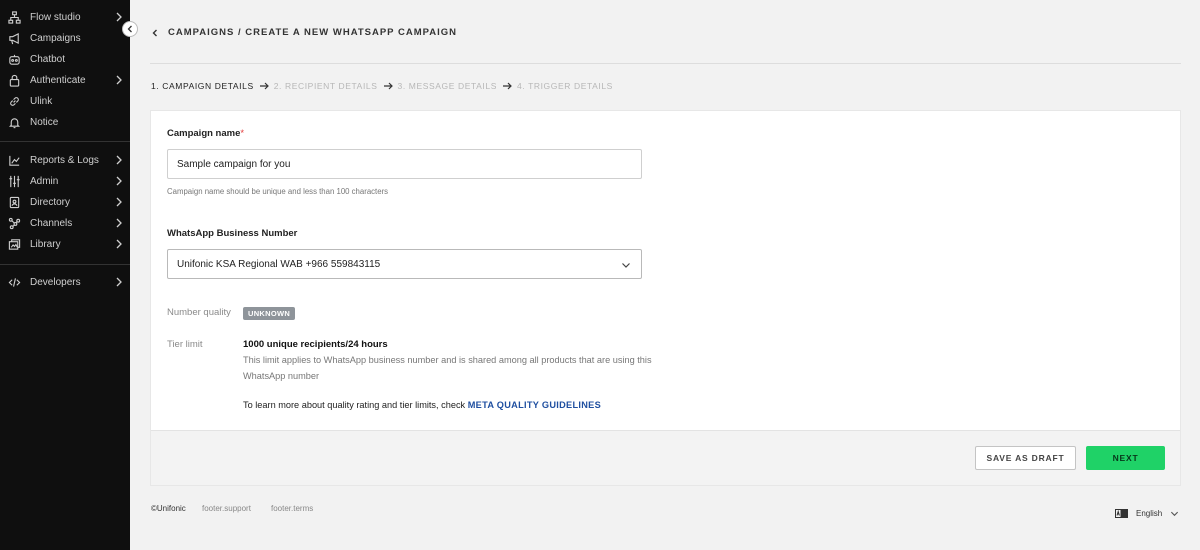 Image resolution: width=1200 pixels, height=550 pixels. What do you see at coordinates (14, 182) in the screenshot?
I see `sliders-icon` at bounding box center [14, 182].